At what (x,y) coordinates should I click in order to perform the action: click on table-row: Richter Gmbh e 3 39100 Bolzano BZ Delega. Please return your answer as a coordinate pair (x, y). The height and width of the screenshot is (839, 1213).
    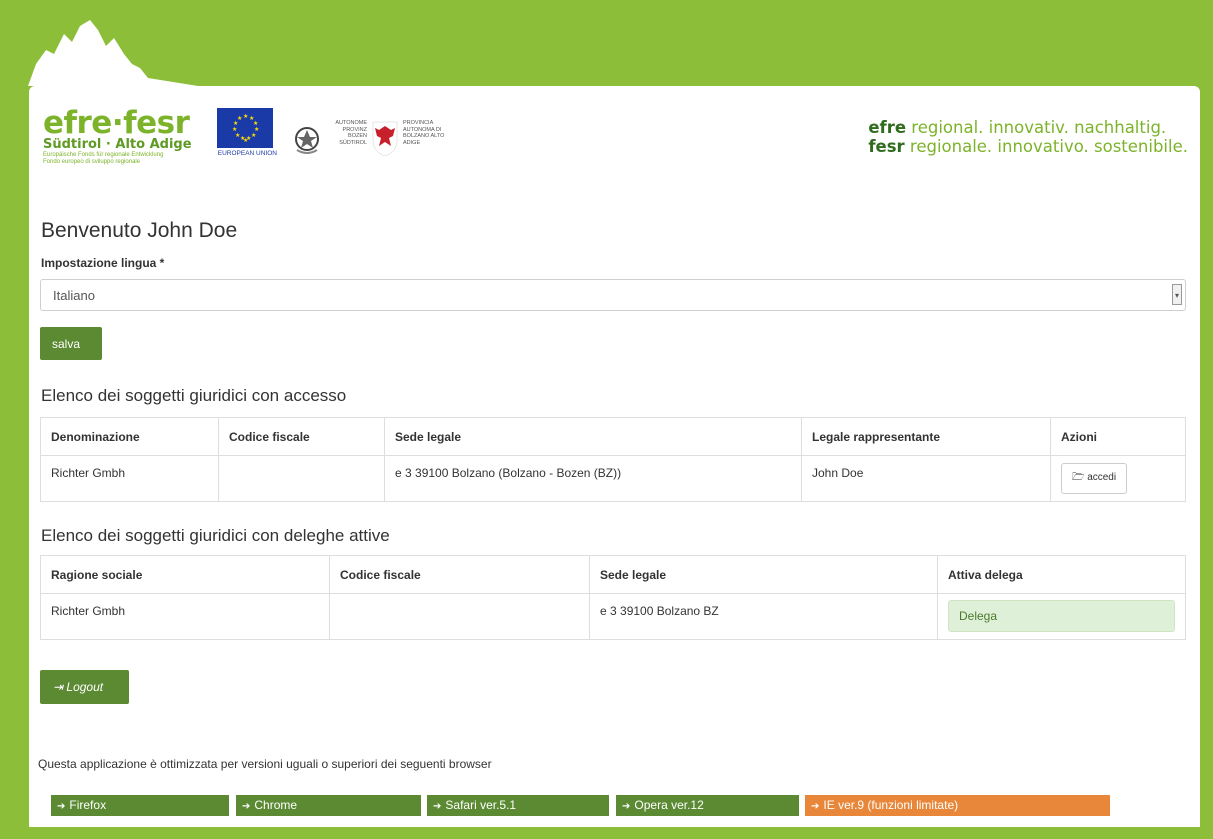
    Looking at the image, I should click on (613, 616).